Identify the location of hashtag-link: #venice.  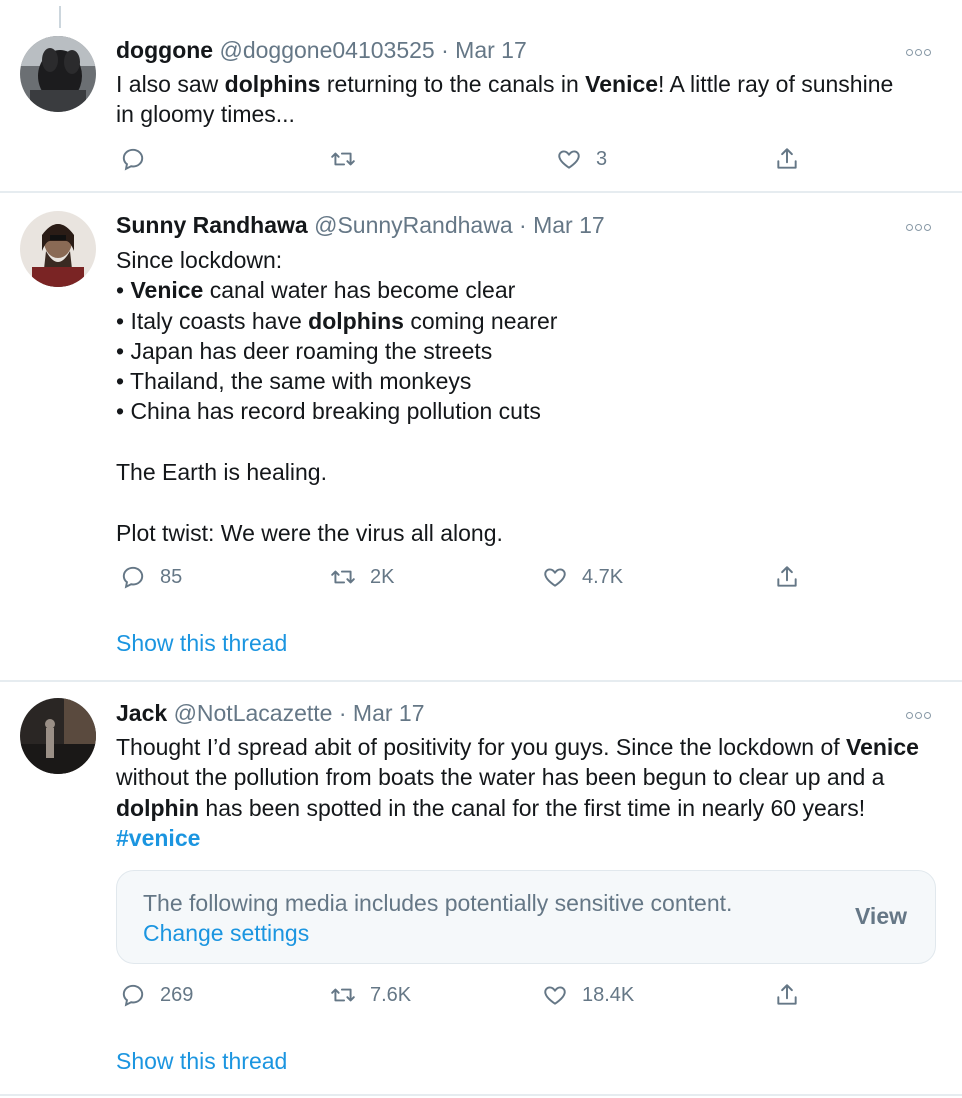
(158, 838).